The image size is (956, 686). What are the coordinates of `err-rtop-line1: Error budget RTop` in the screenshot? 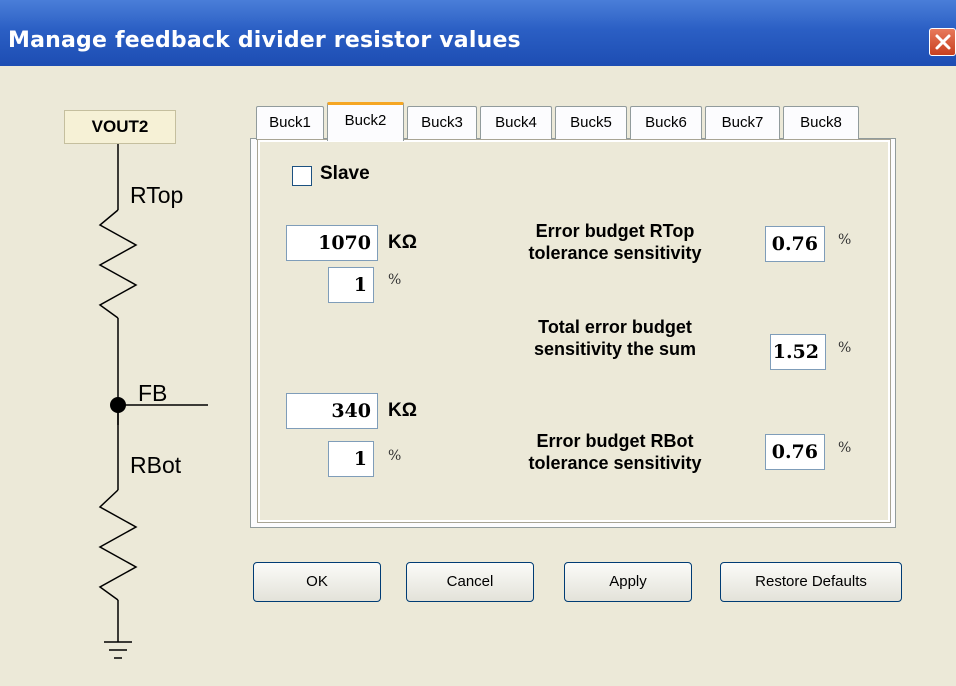 It's located at (615, 231).